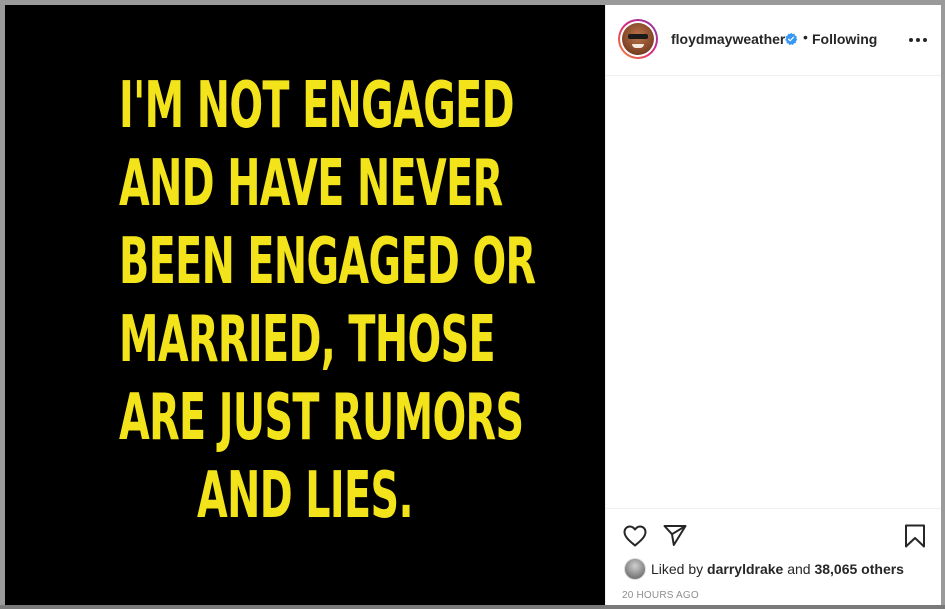 This screenshot has width=945, height=609. Describe the element at coordinates (677, 569) in the screenshot. I see `liked-by-prefix: Liked by` at that location.